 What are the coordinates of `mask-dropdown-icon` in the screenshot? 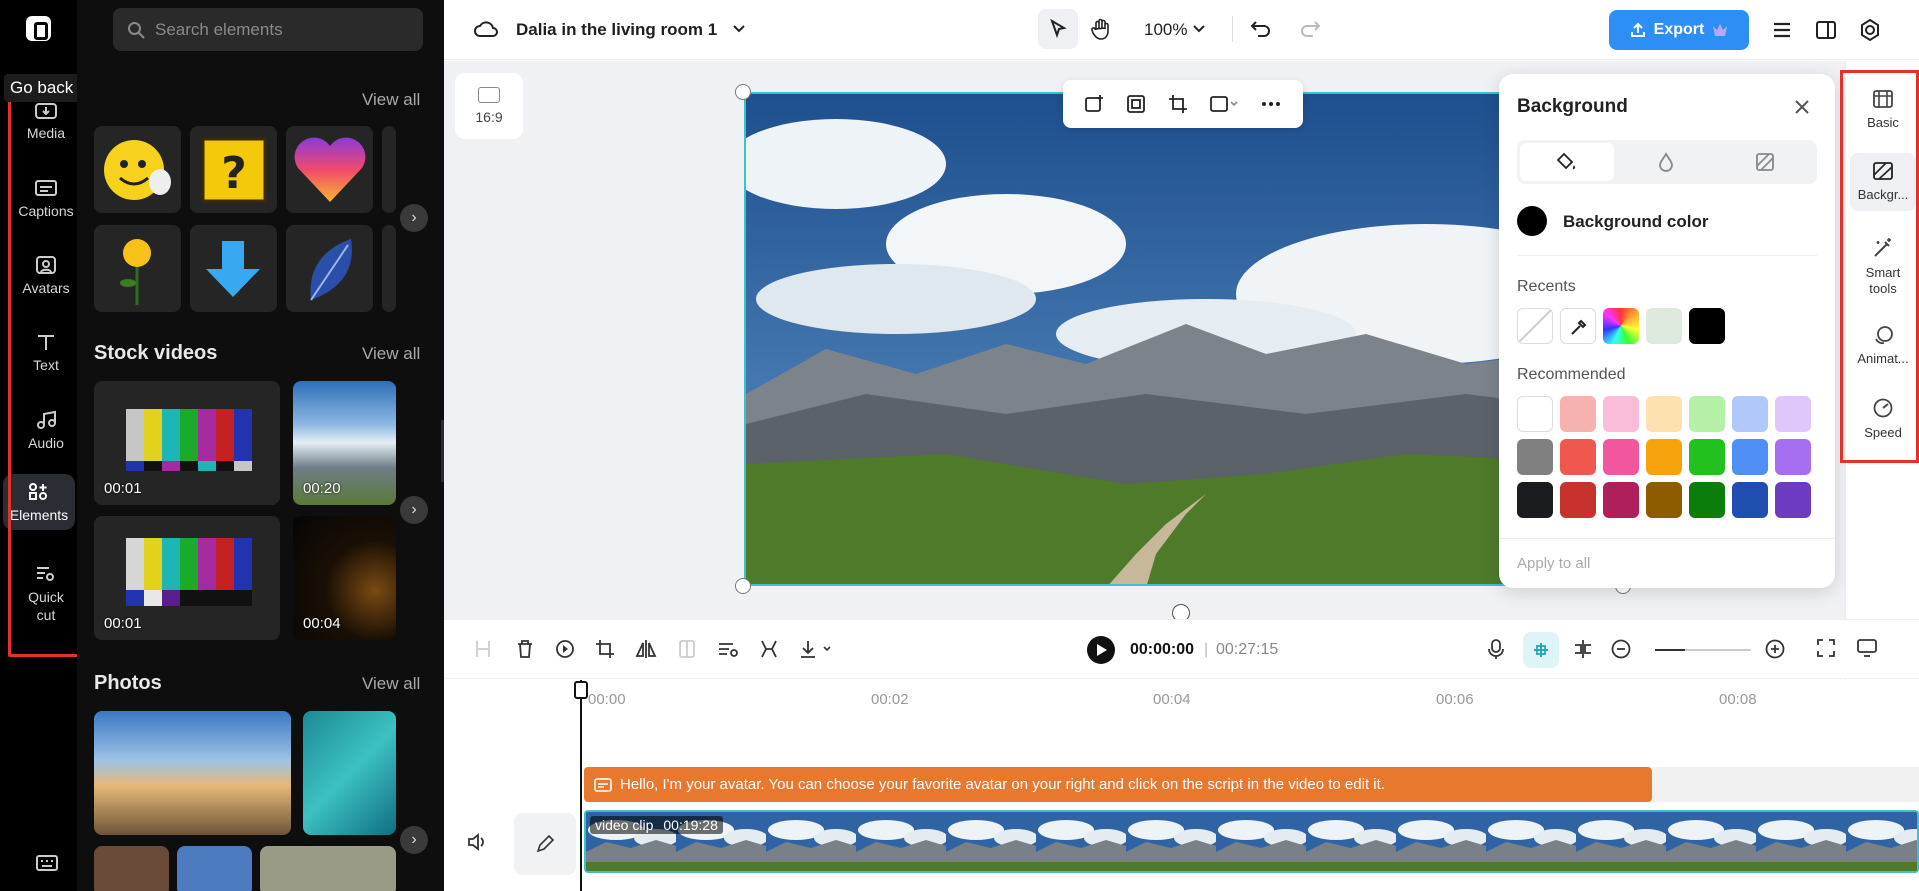 It's located at (1224, 104).